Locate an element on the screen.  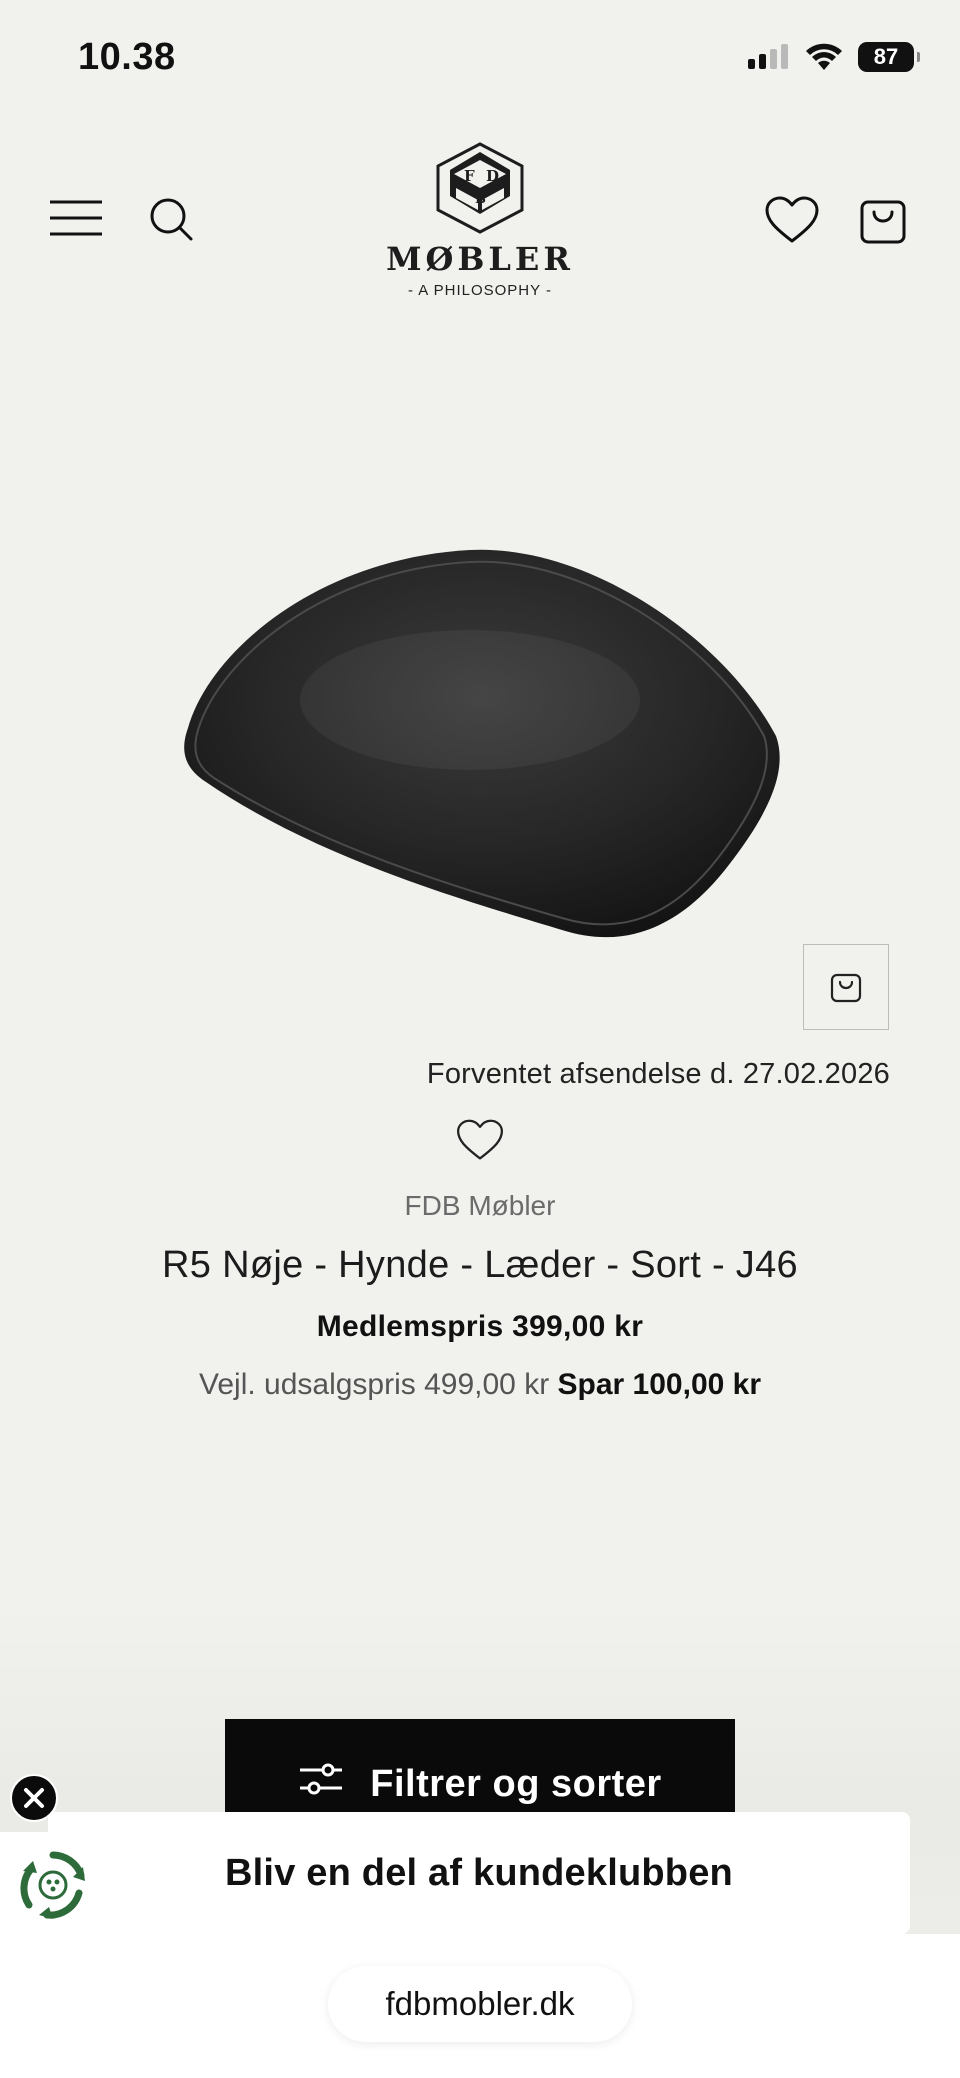
cellular-signal-icon is located at coordinates (768, 56).